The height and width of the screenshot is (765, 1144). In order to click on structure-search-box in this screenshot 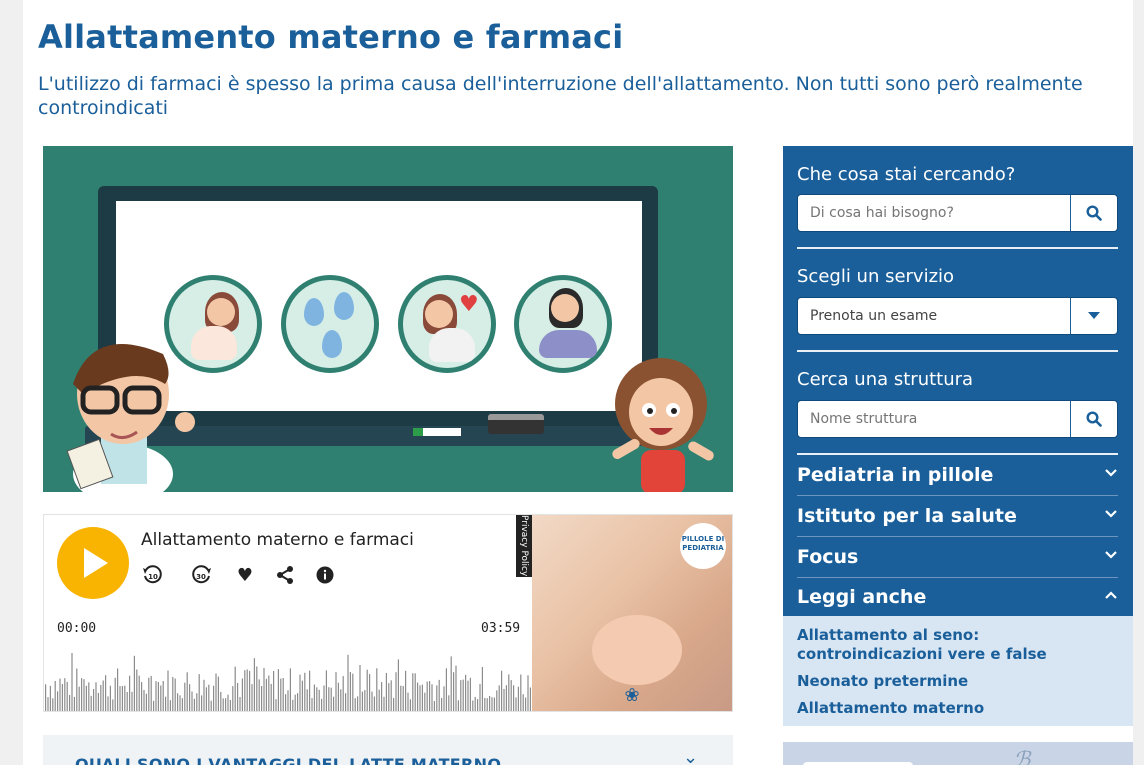, I will do `click(957, 419)`.